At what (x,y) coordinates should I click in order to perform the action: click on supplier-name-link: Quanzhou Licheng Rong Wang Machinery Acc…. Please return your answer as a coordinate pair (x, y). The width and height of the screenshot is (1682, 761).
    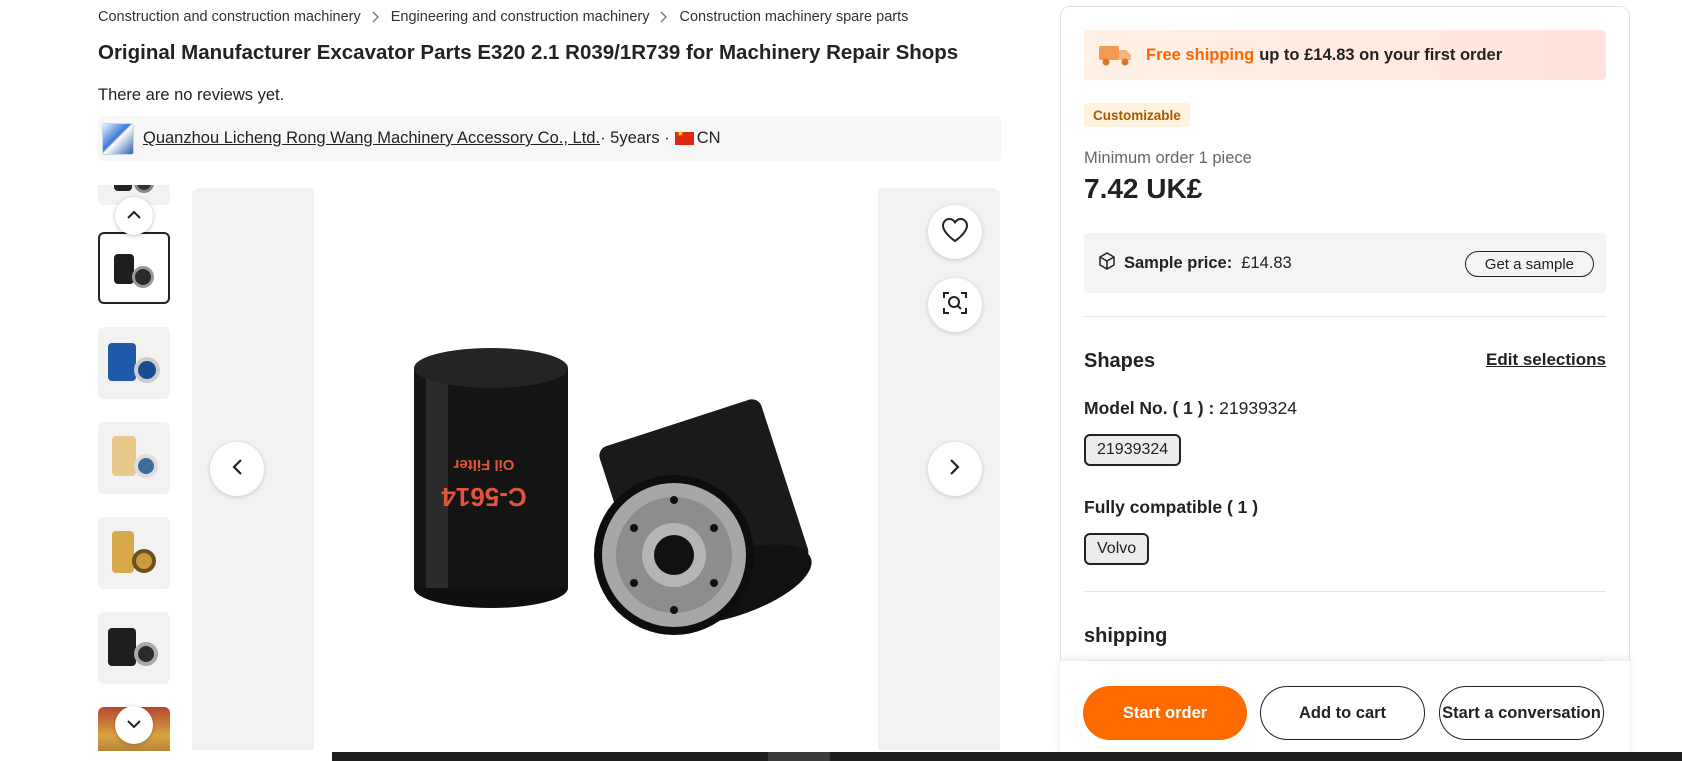
    Looking at the image, I should click on (371, 138).